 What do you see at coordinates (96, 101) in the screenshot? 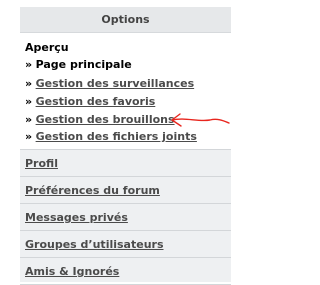
I see `item-label: Gestion des favoris` at bounding box center [96, 101].